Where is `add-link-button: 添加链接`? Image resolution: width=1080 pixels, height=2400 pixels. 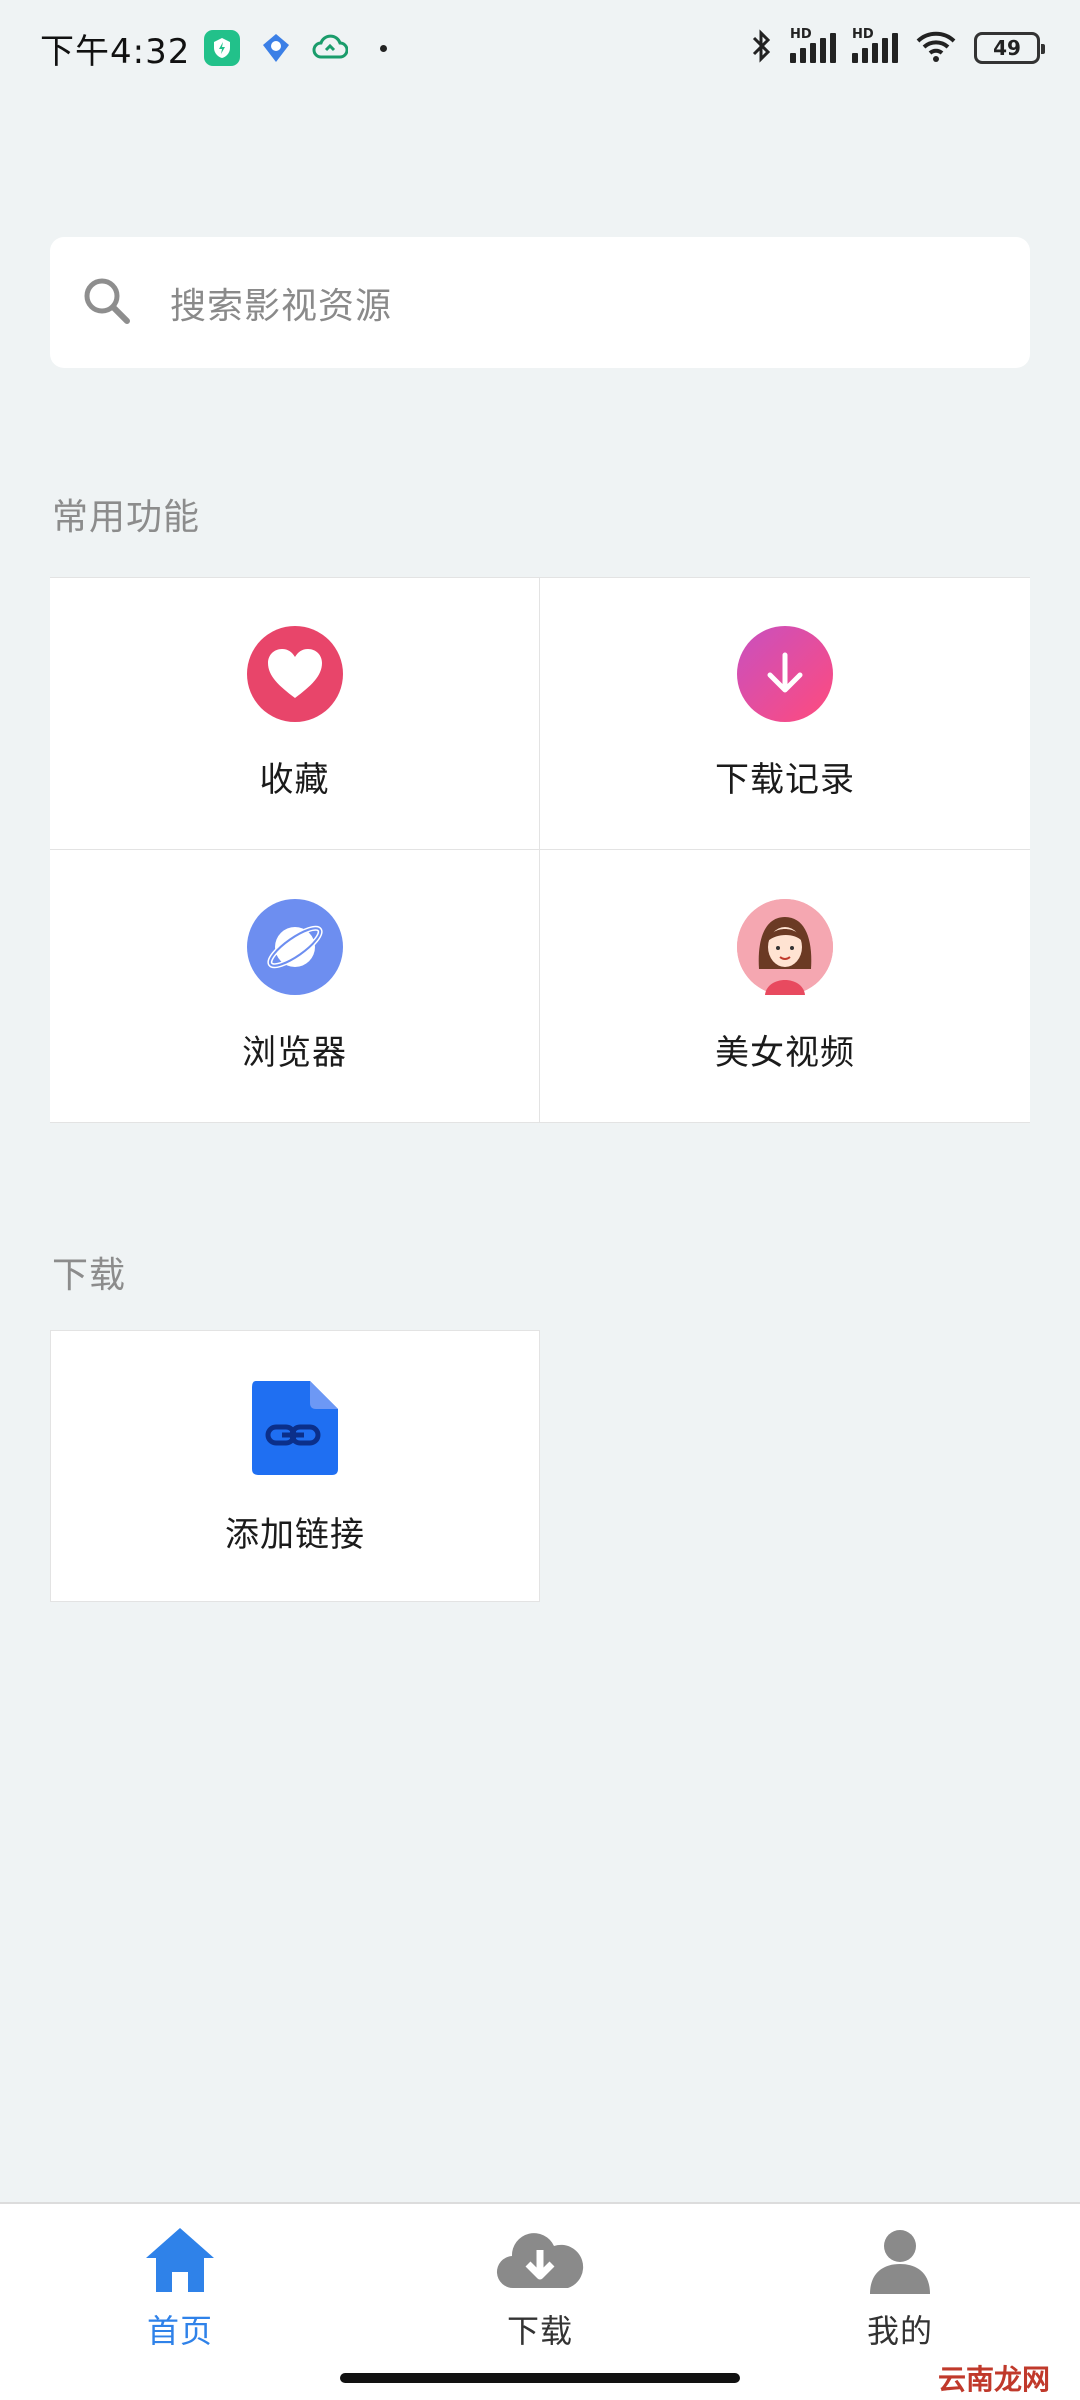 add-link-button: 添加链接 is located at coordinates (295, 1466).